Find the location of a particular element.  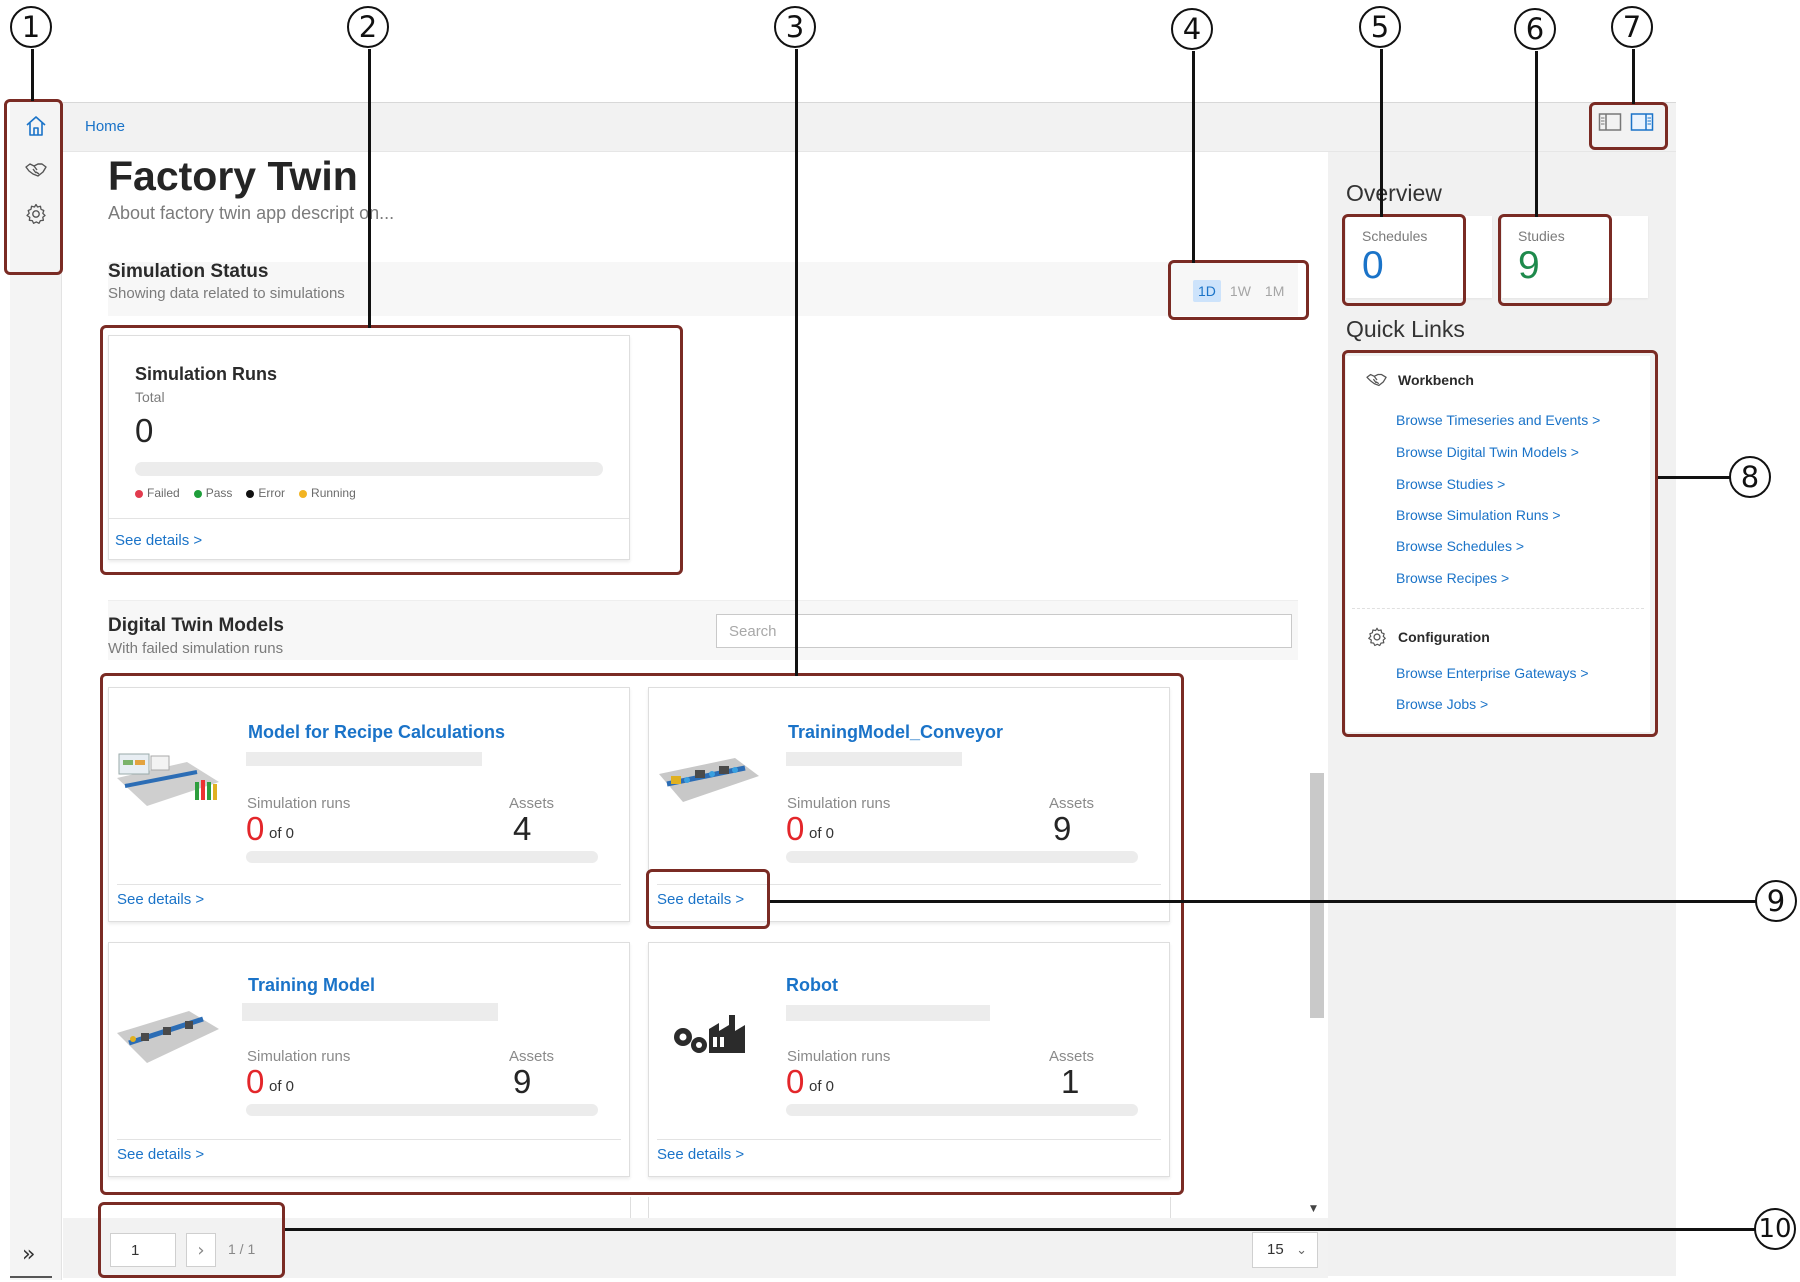

annotation-box-view-toggle is located at coordinates (1628, 126).